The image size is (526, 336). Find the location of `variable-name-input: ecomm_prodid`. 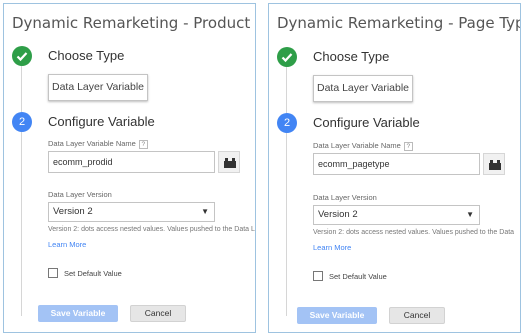

variable-name-input: ecomm_prodid is located at coordinates (131, 162).